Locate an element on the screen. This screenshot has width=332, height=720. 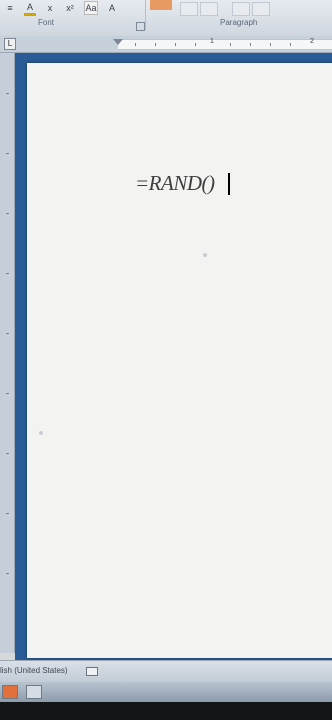
font-group-label: Font is located at coordinates (46, 22).